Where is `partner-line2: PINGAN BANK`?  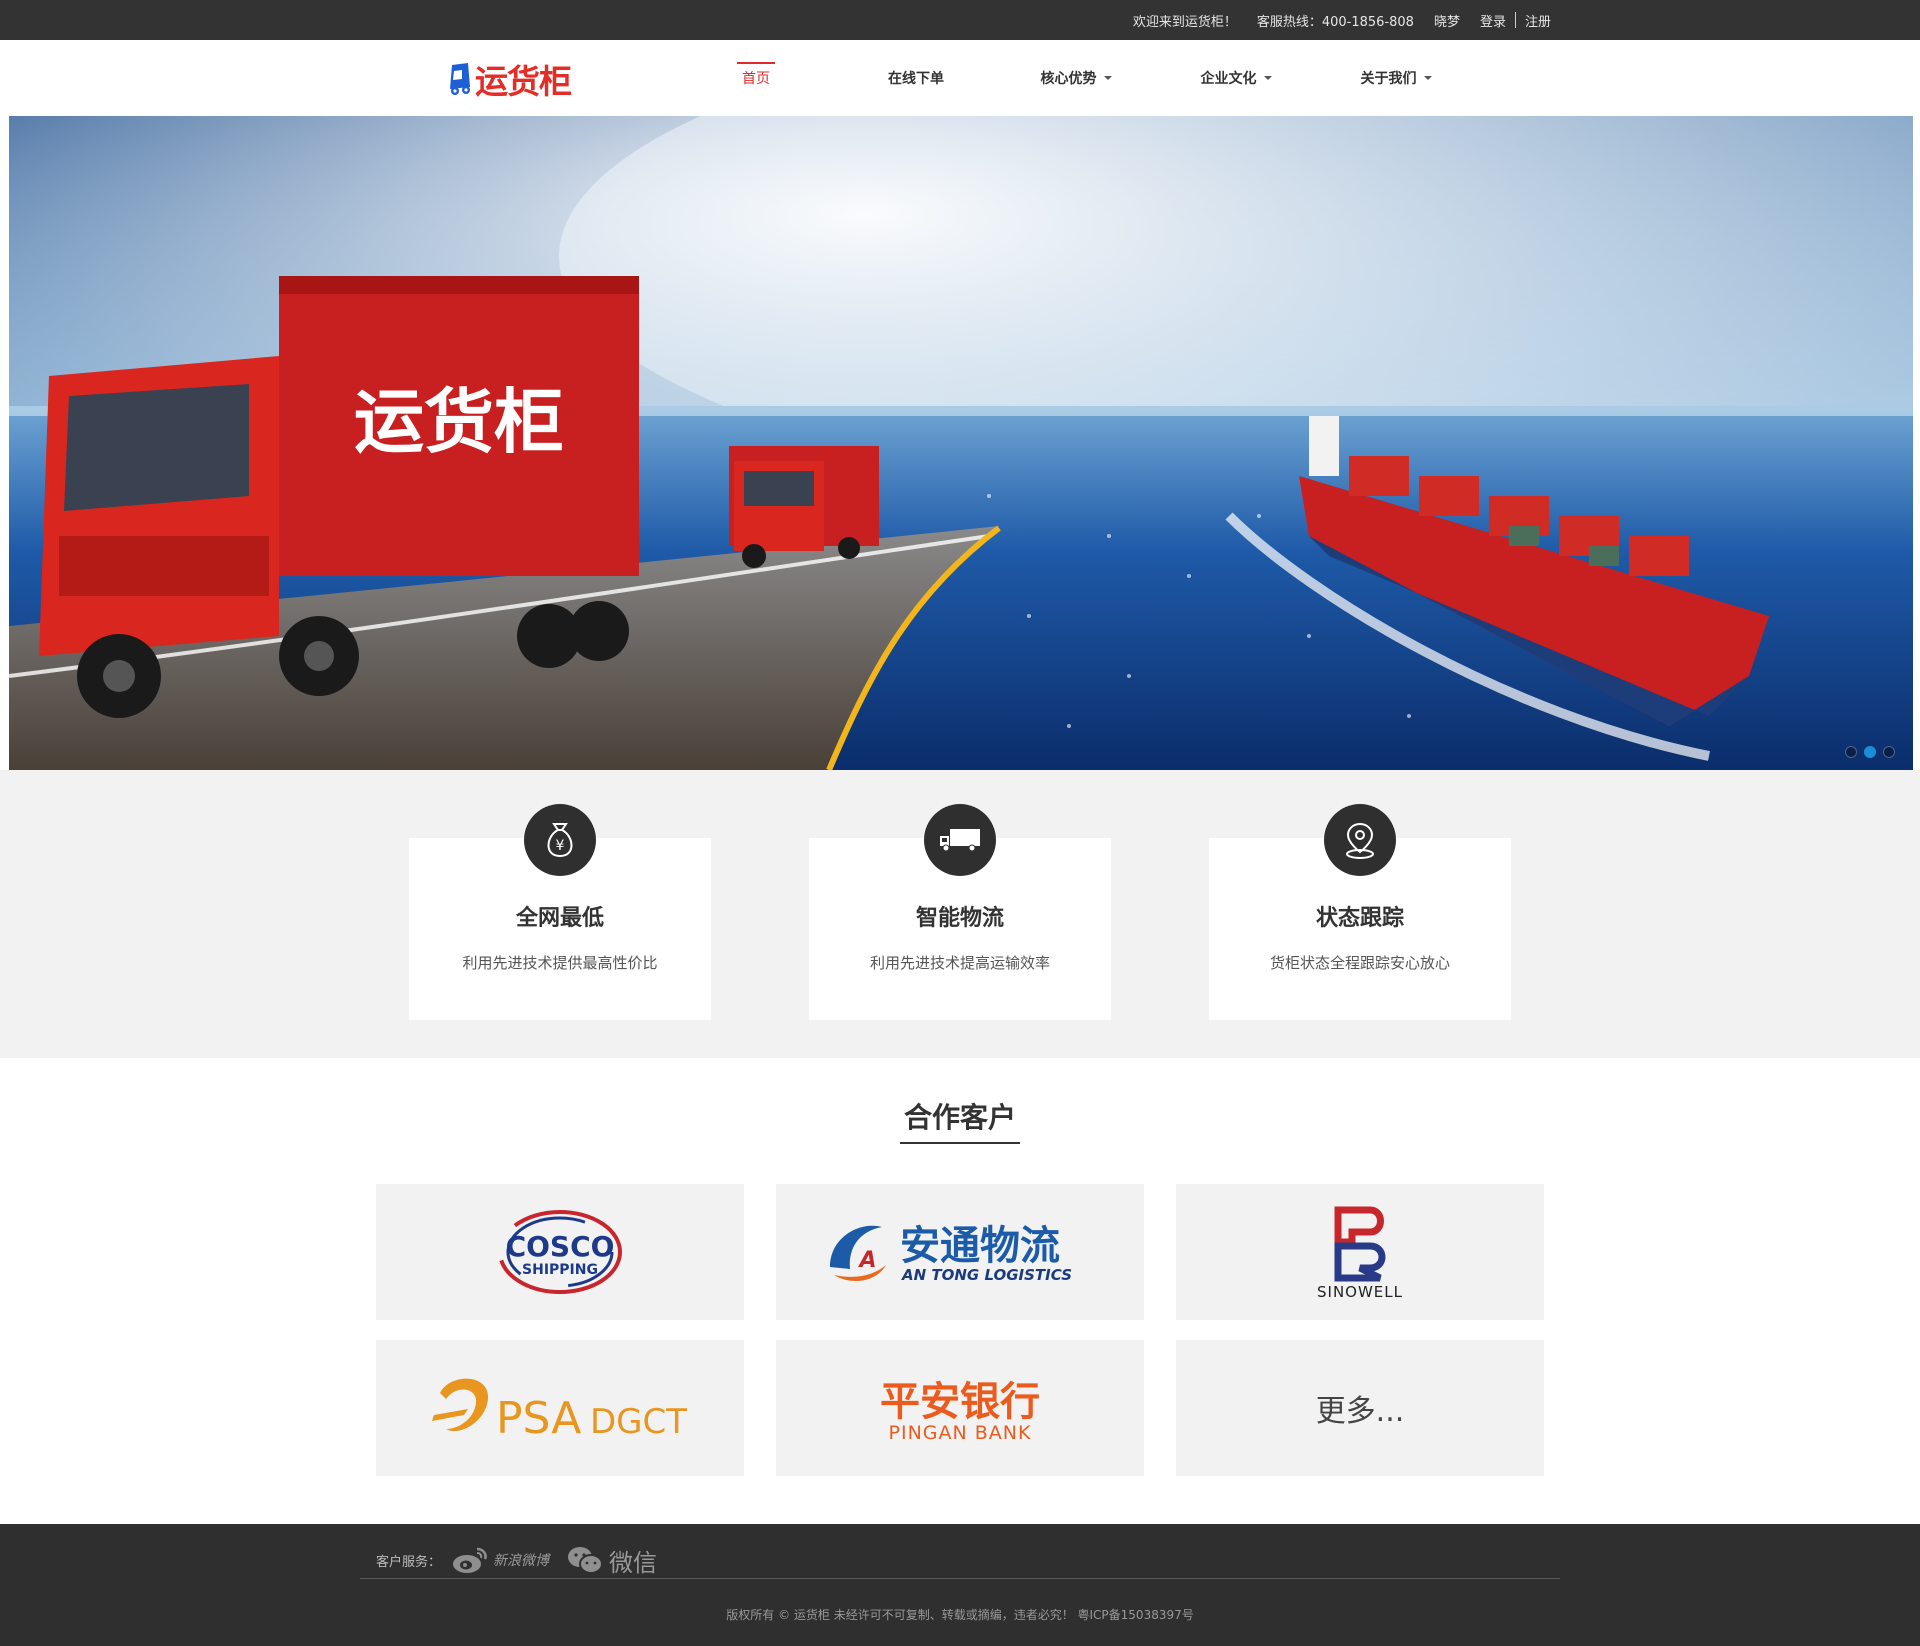 partner-line2: PINGAN BANK is located at coordinates (960, 1433).